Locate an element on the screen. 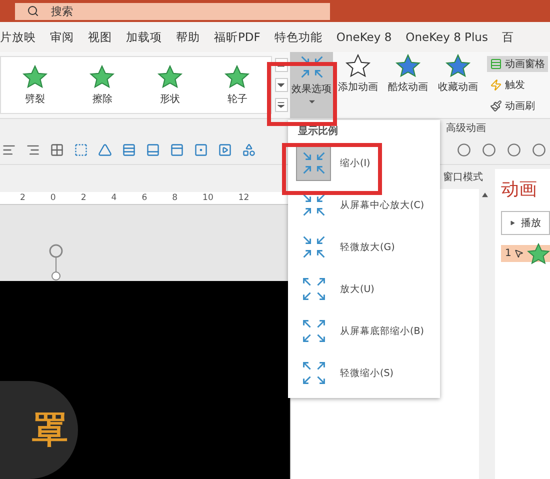 This screenshot has width=550, height=479. menu-item: 轻微放大(G) is located at coordinates (364, 247).